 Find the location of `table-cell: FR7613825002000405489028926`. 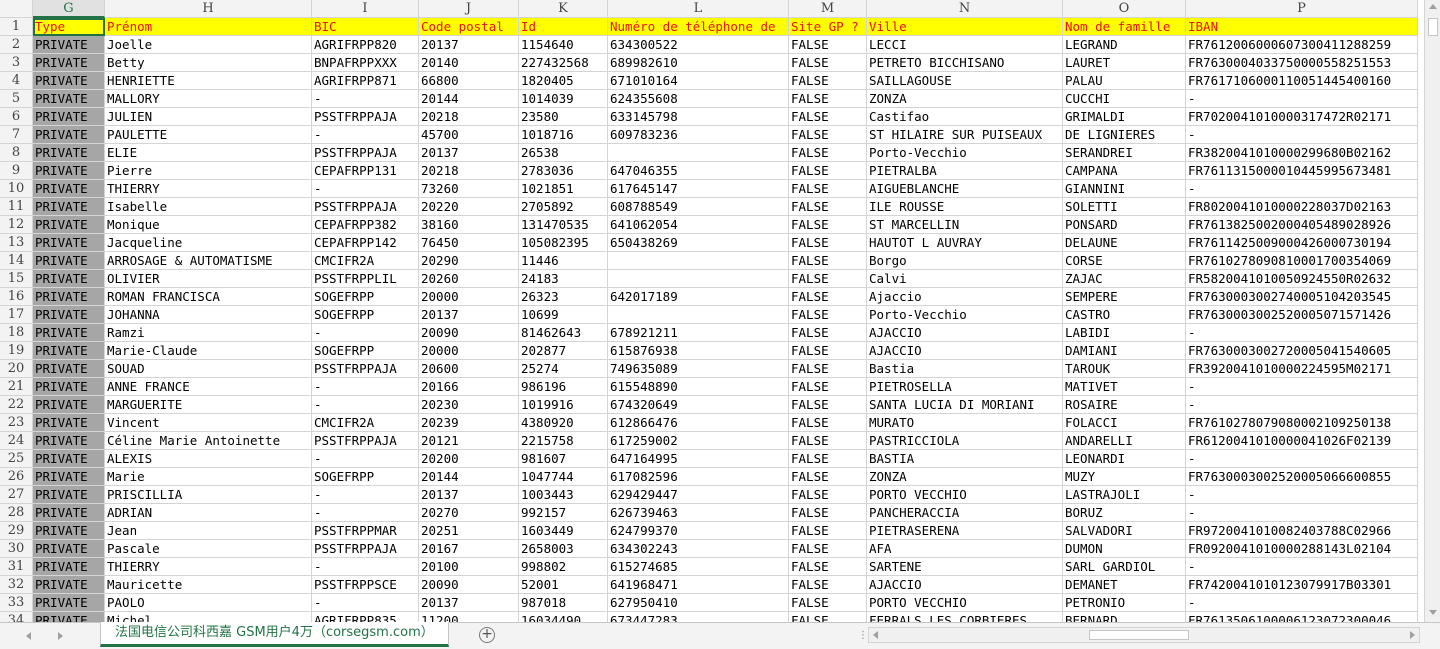

table-cell: FR7613825002000405489028926 is located at coordinates (1302, 225).